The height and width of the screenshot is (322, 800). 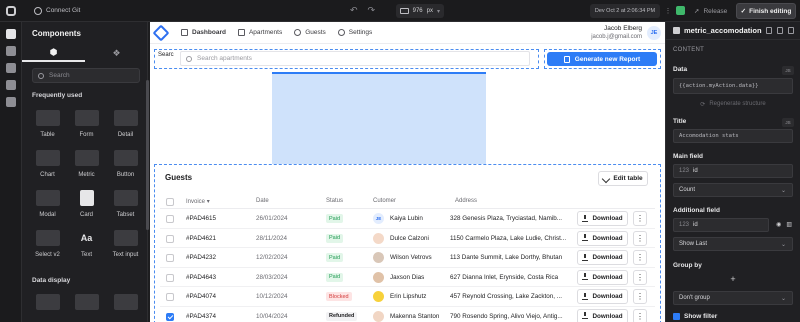 I want to click on component-tile: Text input, so click(x=125, y=246).